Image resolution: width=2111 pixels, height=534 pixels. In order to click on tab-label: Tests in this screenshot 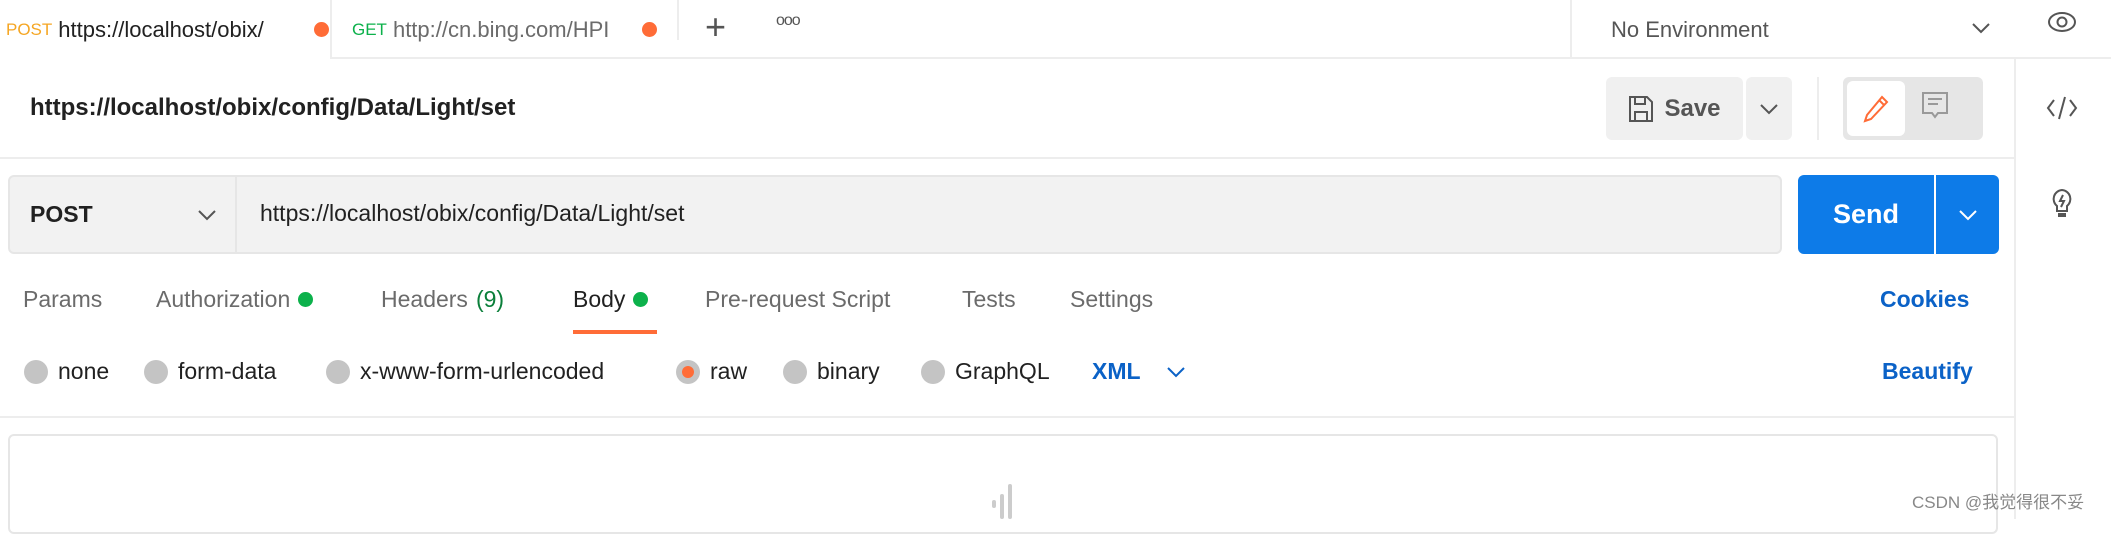, I will do `click(989, 299)`.